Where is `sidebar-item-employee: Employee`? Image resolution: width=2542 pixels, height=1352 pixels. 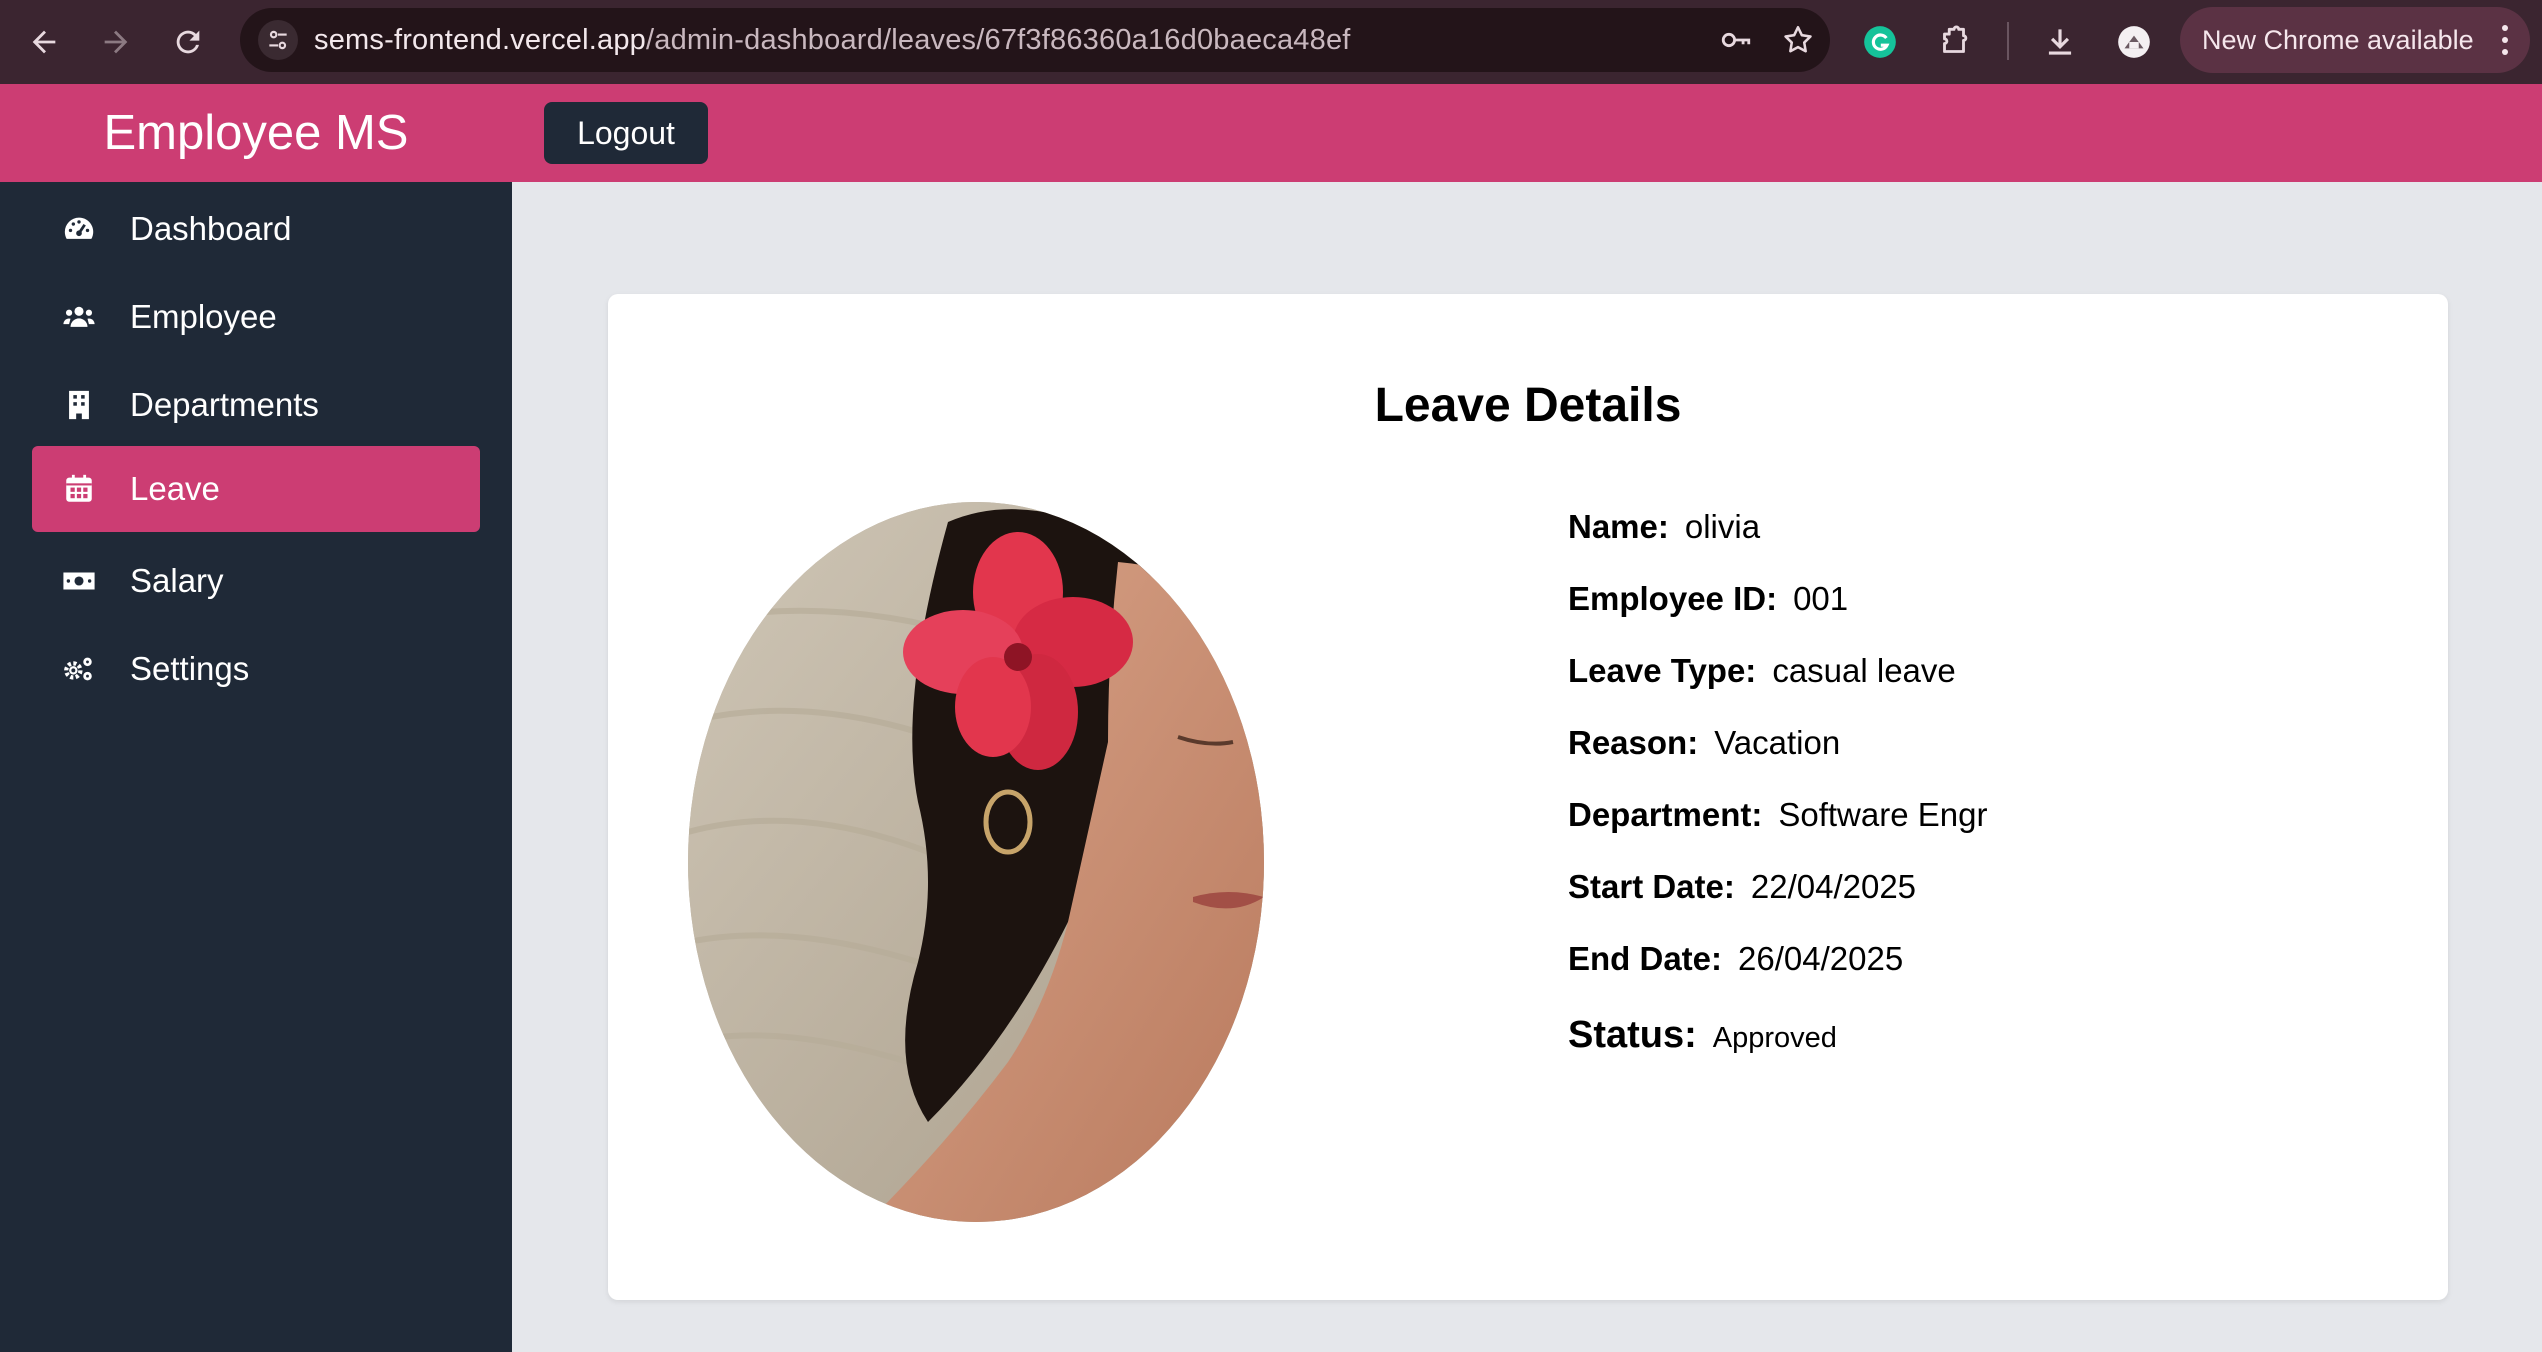
sidebar-item-employee: Employee is located at coordinates (256, 317).